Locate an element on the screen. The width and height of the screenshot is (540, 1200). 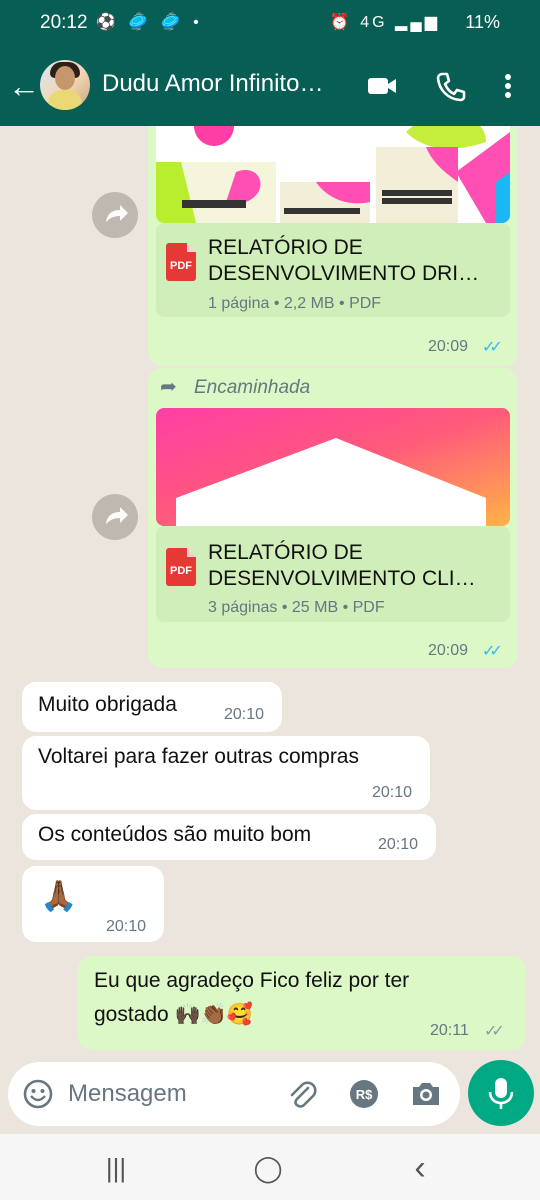
battery-level: 11% is located at coordinates (482, 22).